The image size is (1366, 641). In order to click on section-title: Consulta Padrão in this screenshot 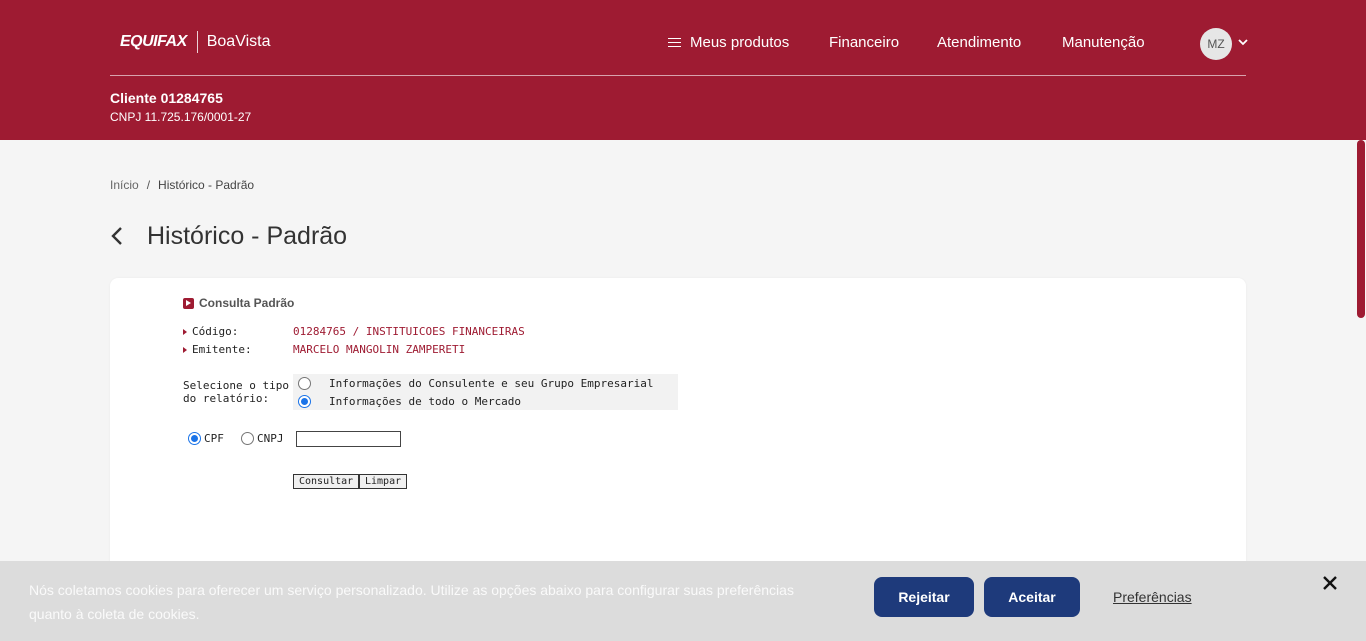, I will do `click(238, 303)`.